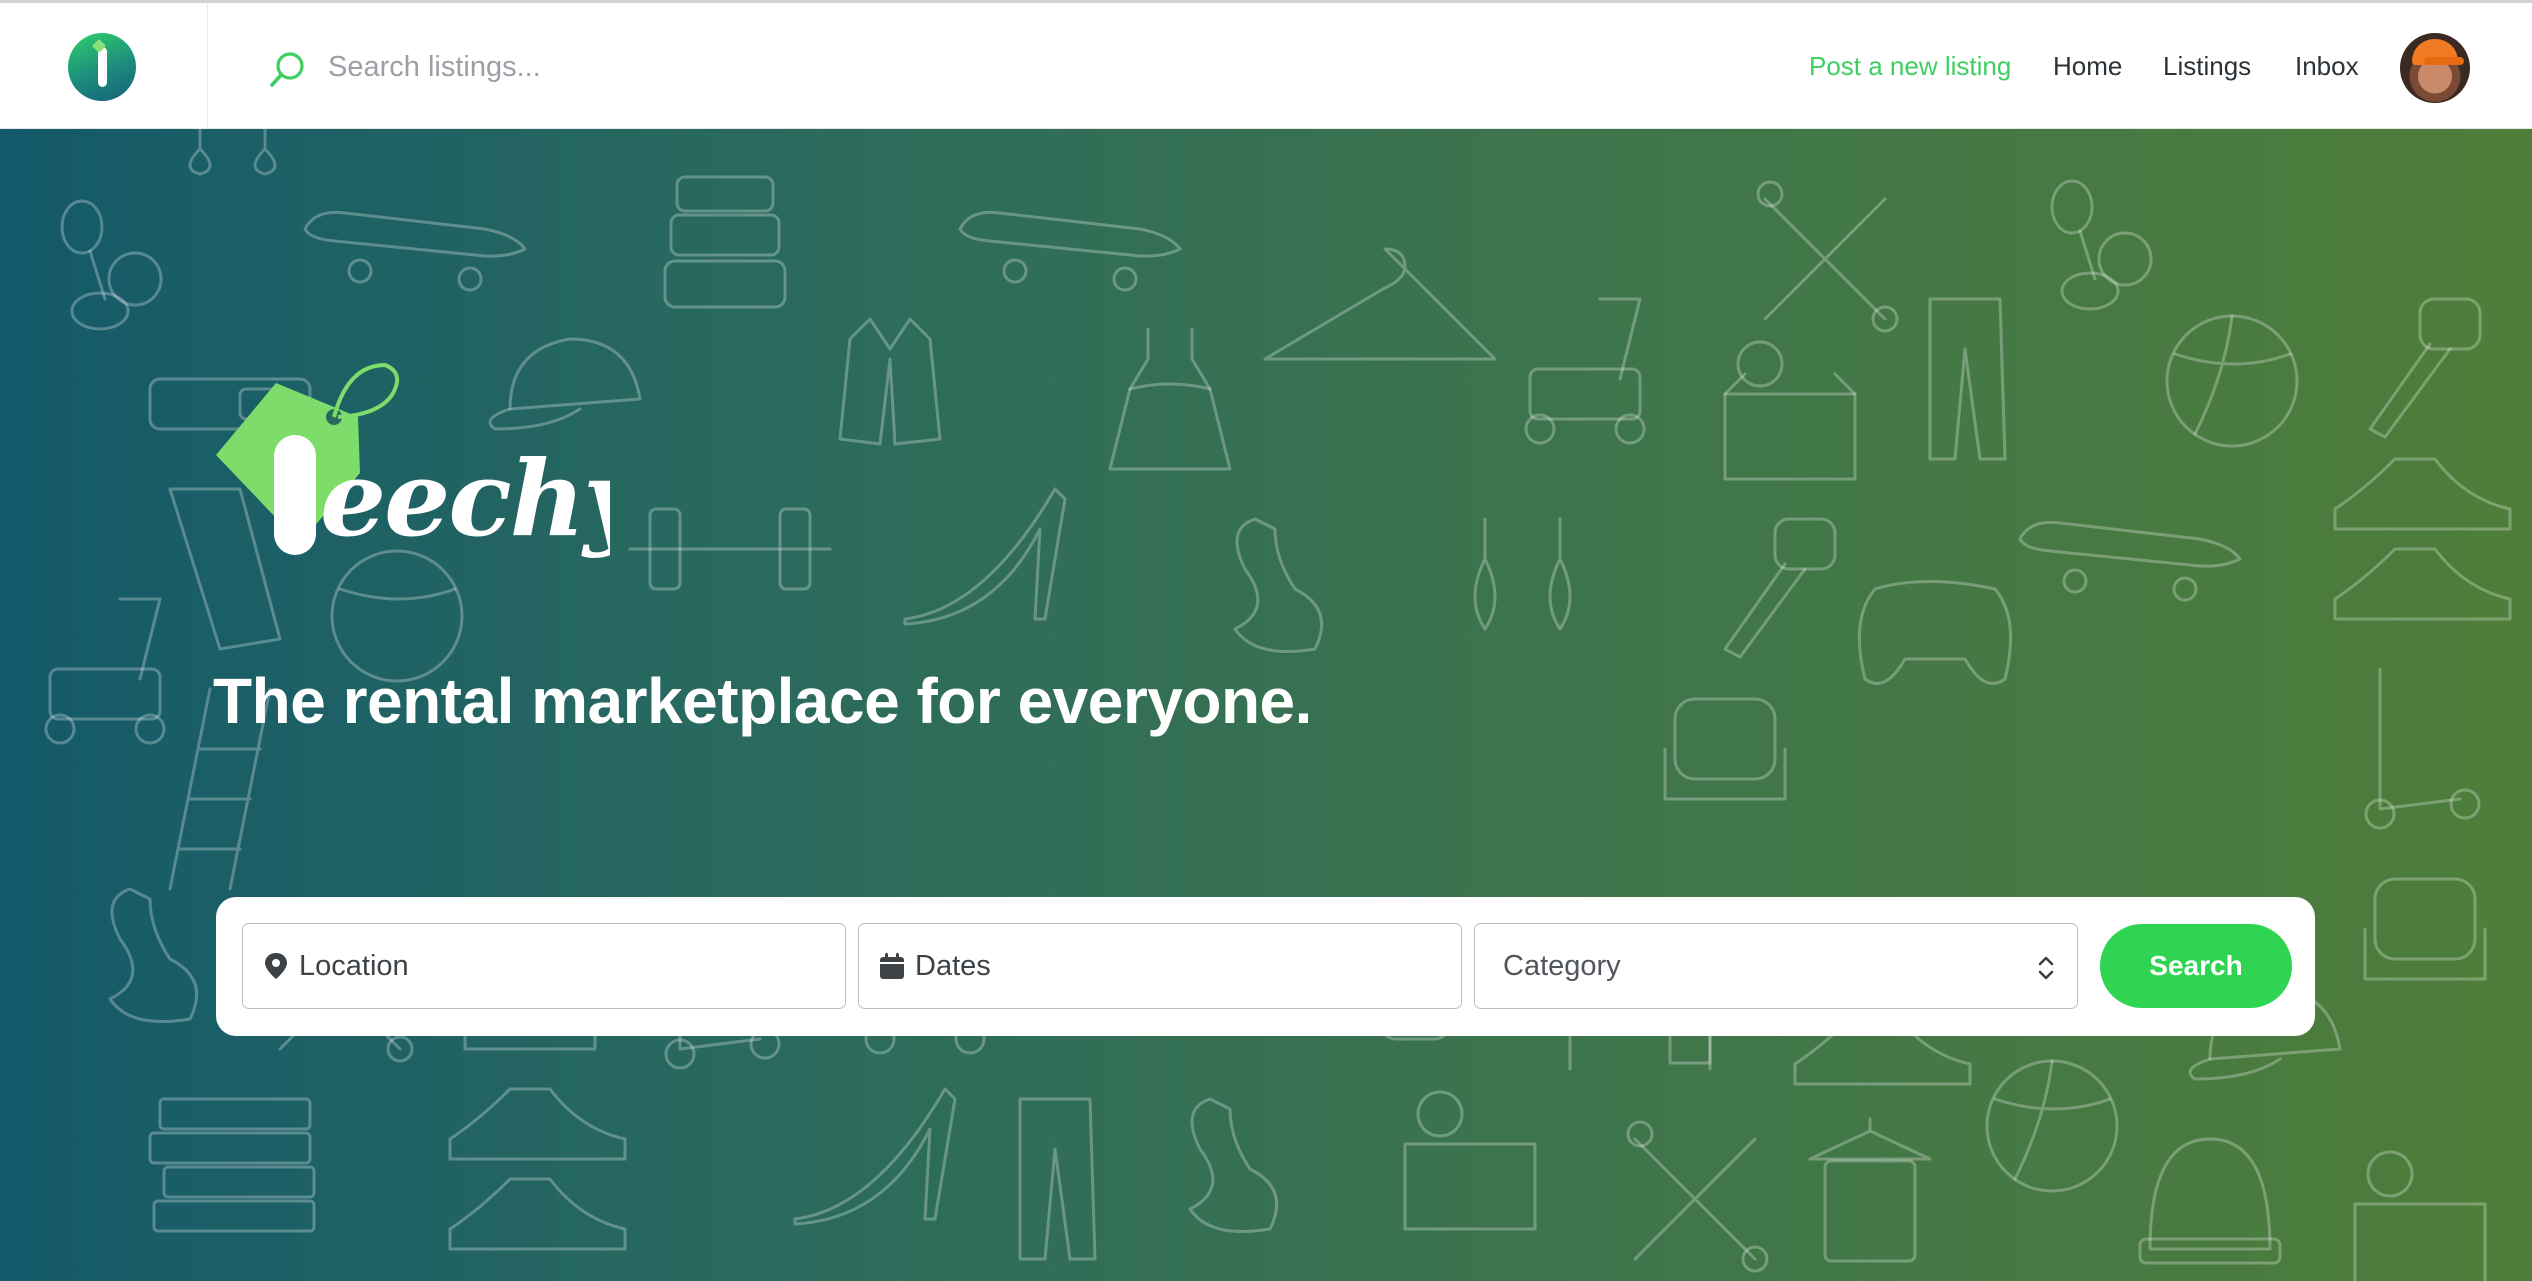 Image resolution: width=2532 pixels, height=1281 pixels. What do you see at coordinates (762, 701) in the screenshot?
I see `hero-tagline: The rental marketplace for everyone.` at bounding box center [762, 701].